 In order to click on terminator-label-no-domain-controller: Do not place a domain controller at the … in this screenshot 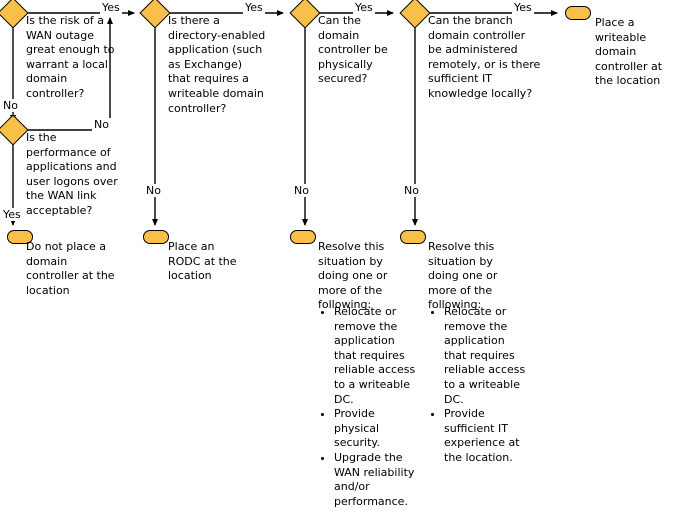, I will do `click(70, 268)`.